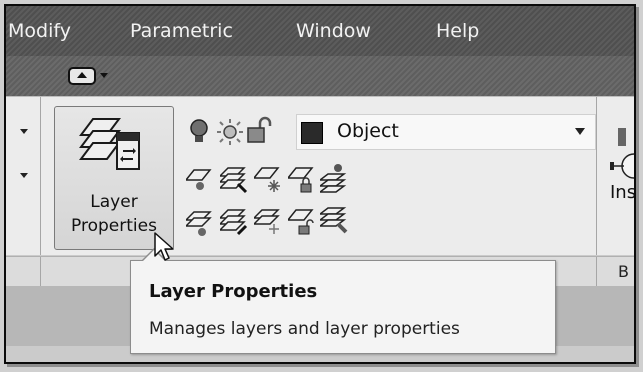  What do you see at coordinates (304, 329) in the screenshot?
I see `tooltip-description: Manages layers and layer properties` at bounding box center [304, 329].